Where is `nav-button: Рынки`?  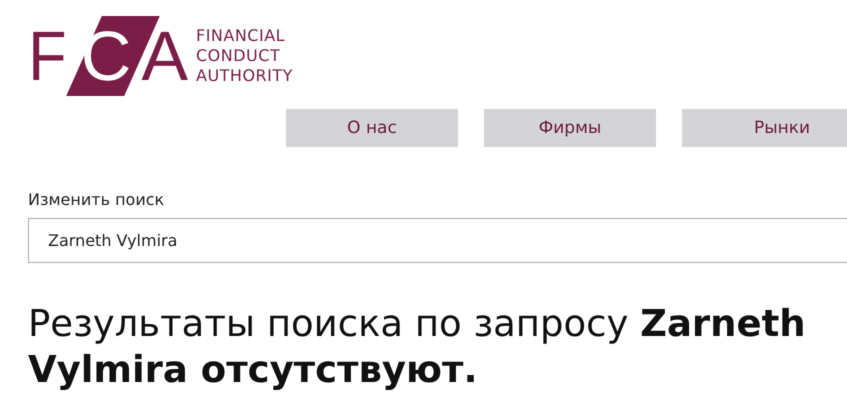 nav-button: Рынки is located at coordinates (764, 128).